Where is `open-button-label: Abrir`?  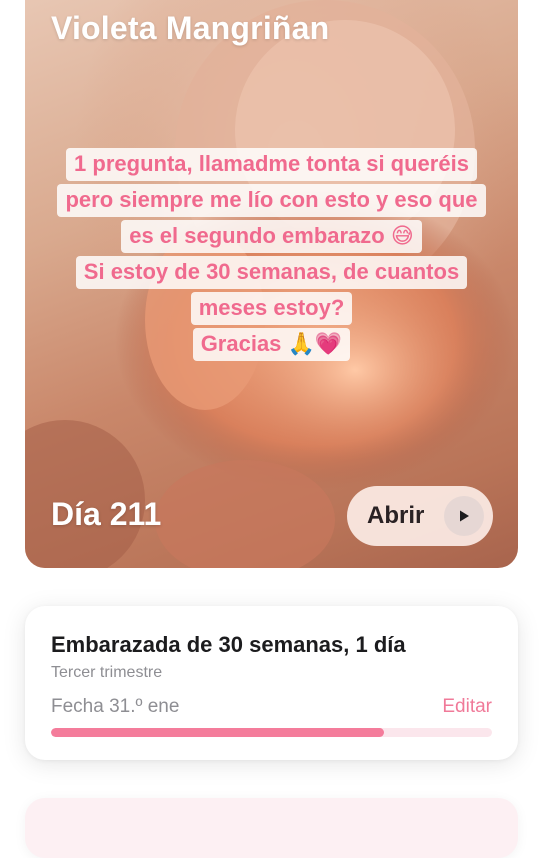 open-button-label: Abrir is located at coordinates (396, 515).